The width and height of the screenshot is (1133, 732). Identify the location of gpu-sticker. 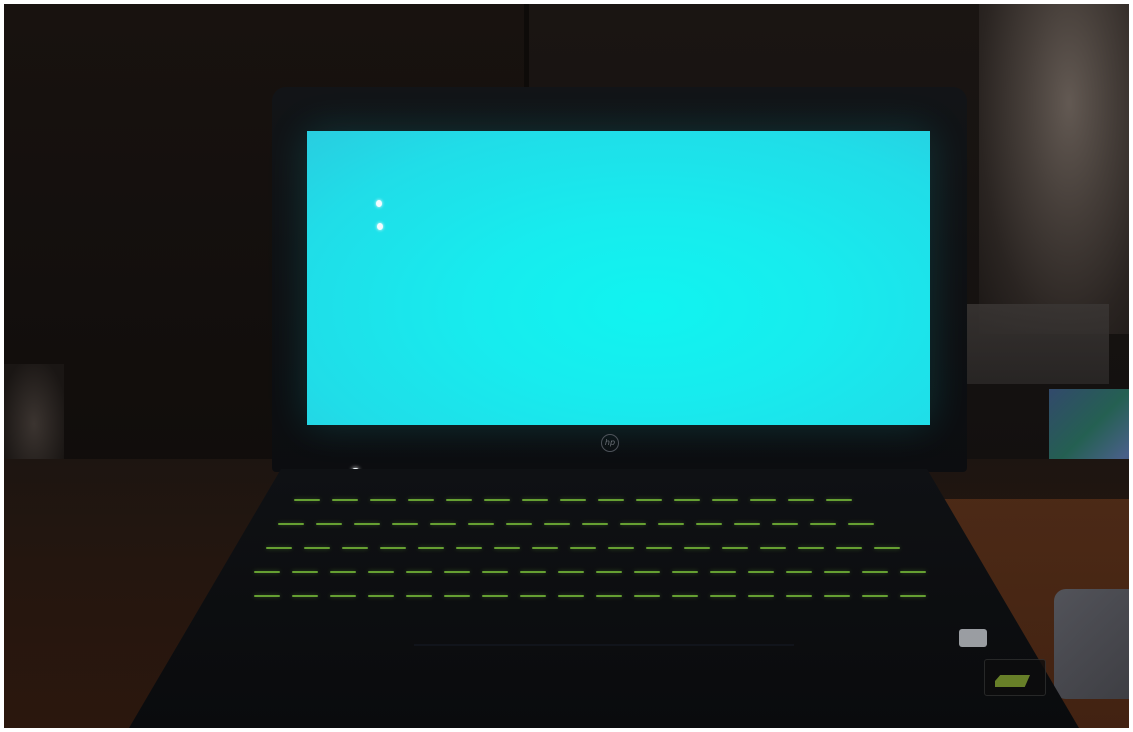
(1015, 677).